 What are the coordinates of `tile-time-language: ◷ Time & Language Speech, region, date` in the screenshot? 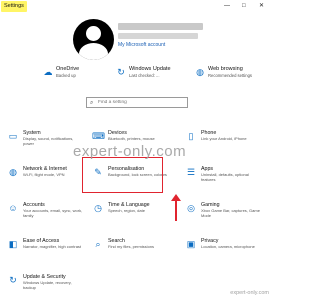 It's located at (132, 215).